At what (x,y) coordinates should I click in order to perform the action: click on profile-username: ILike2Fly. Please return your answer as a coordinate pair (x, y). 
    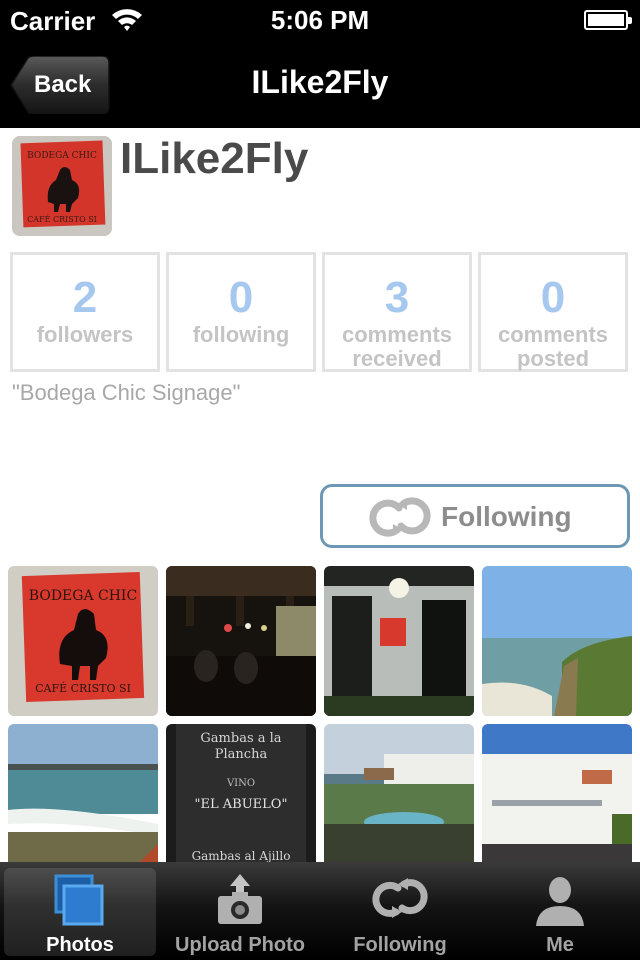
    Looking at the image, I should click on (214, 158).